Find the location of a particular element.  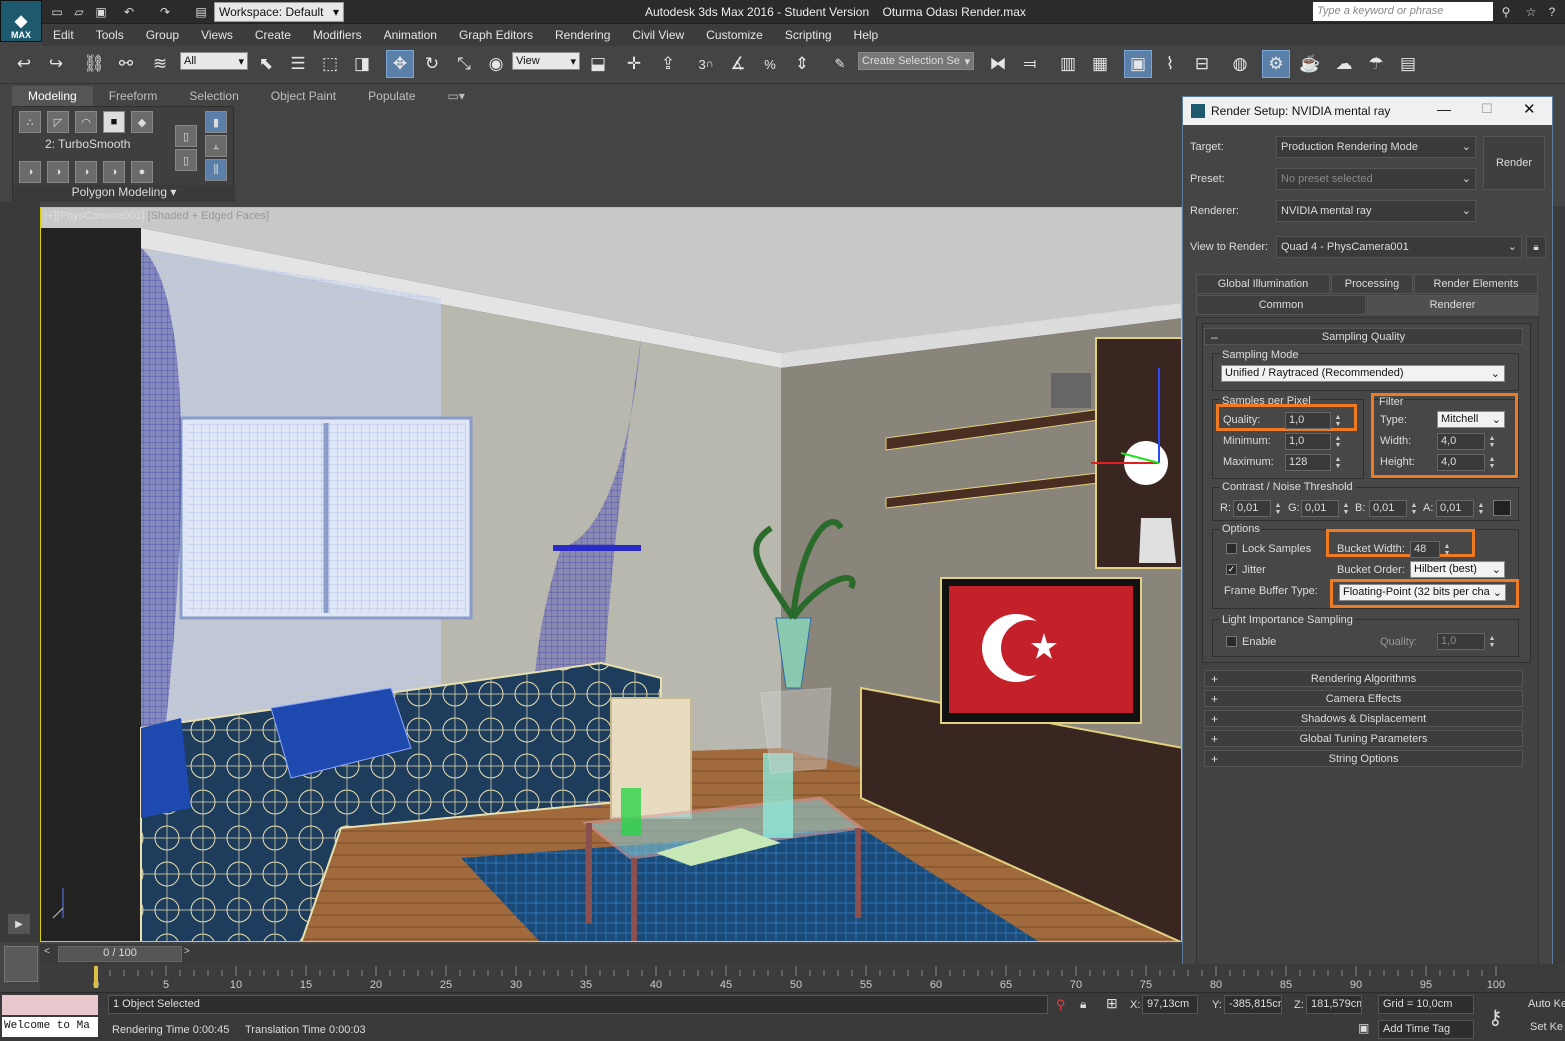

select-move-icon: ✥ is located at coordinates (400, 64).